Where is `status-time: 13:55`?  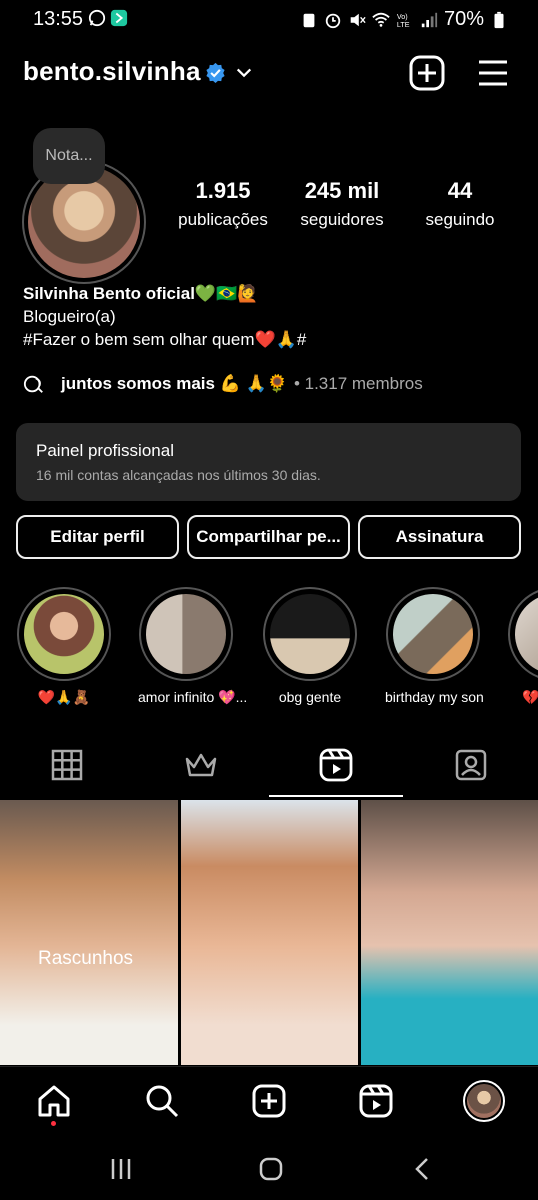 status-time: 13:55 is located at coordinates (58, 19).